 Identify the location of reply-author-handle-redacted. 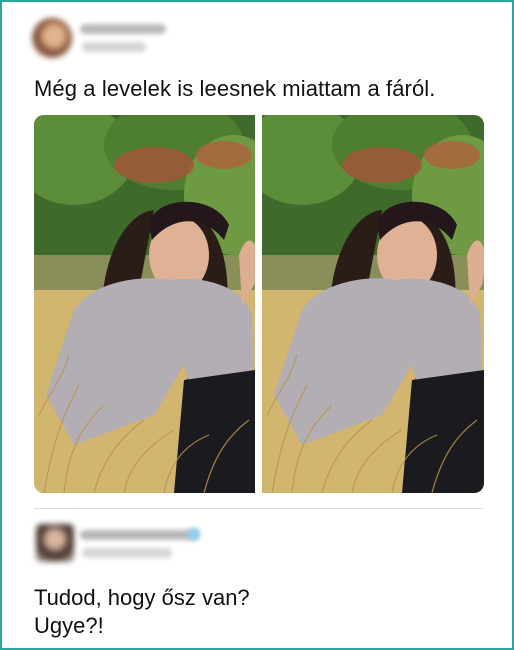
(127, 553).